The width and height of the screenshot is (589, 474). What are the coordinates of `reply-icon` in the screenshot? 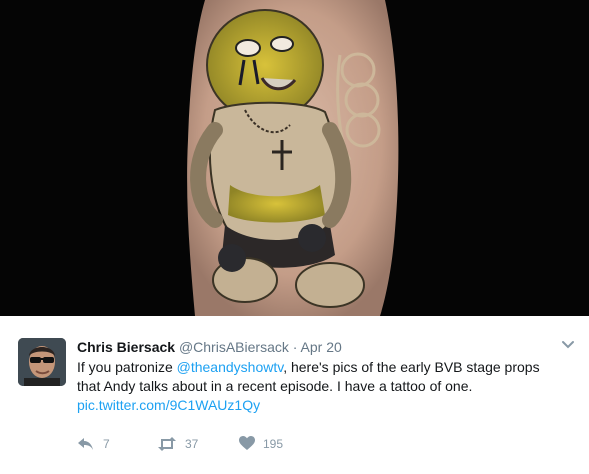 It's located at (85, 444).